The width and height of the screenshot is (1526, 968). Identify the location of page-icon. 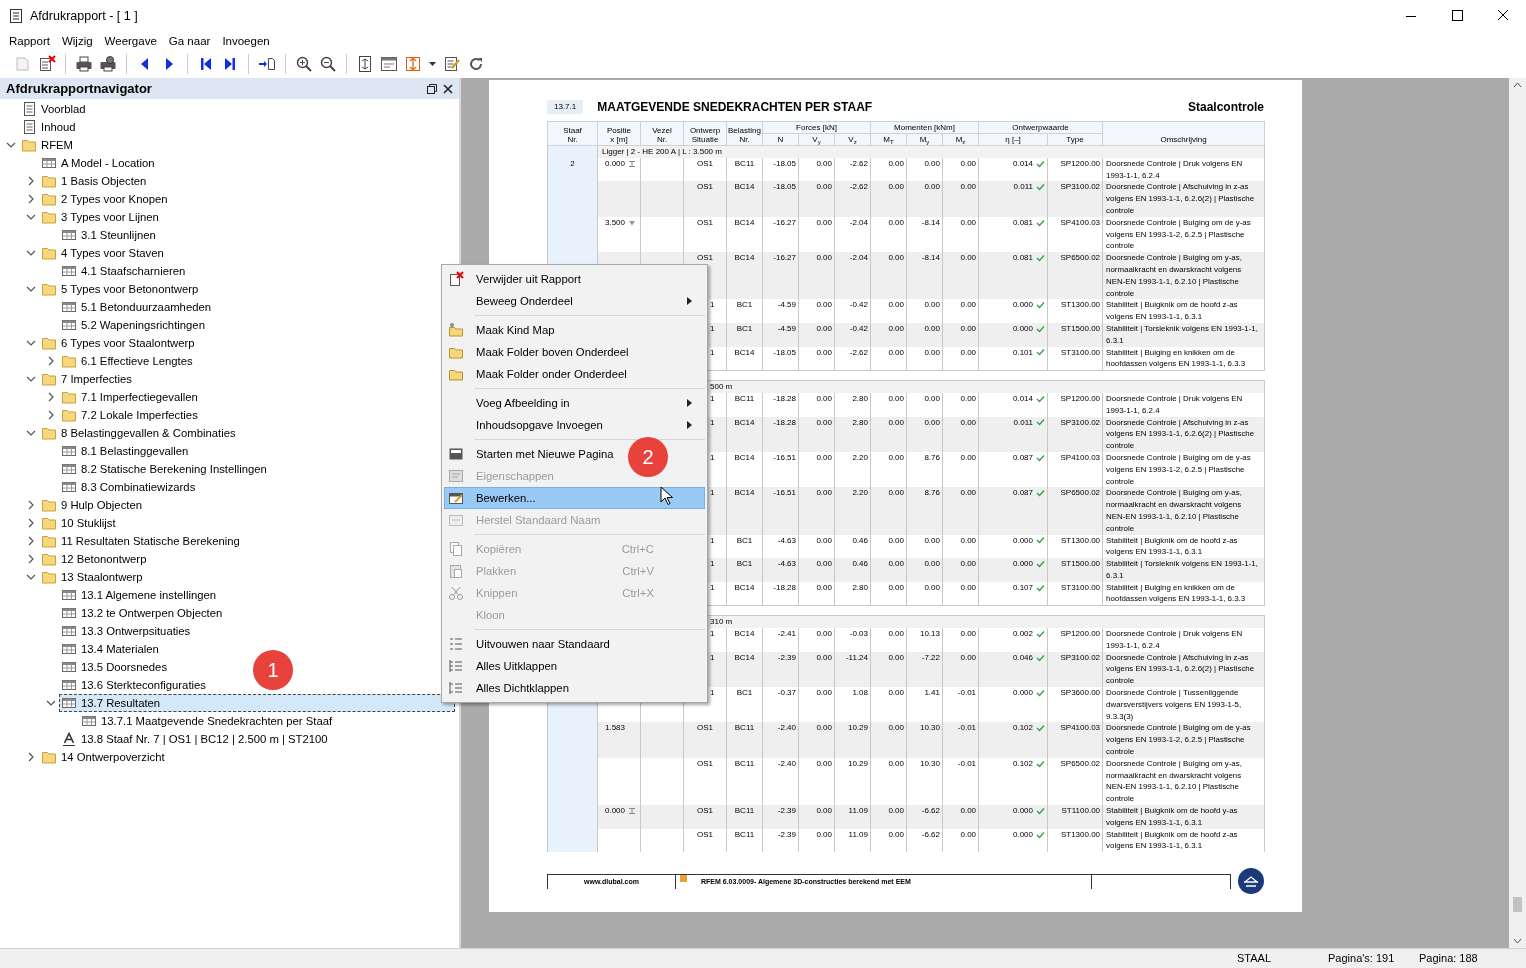
(29, 109).